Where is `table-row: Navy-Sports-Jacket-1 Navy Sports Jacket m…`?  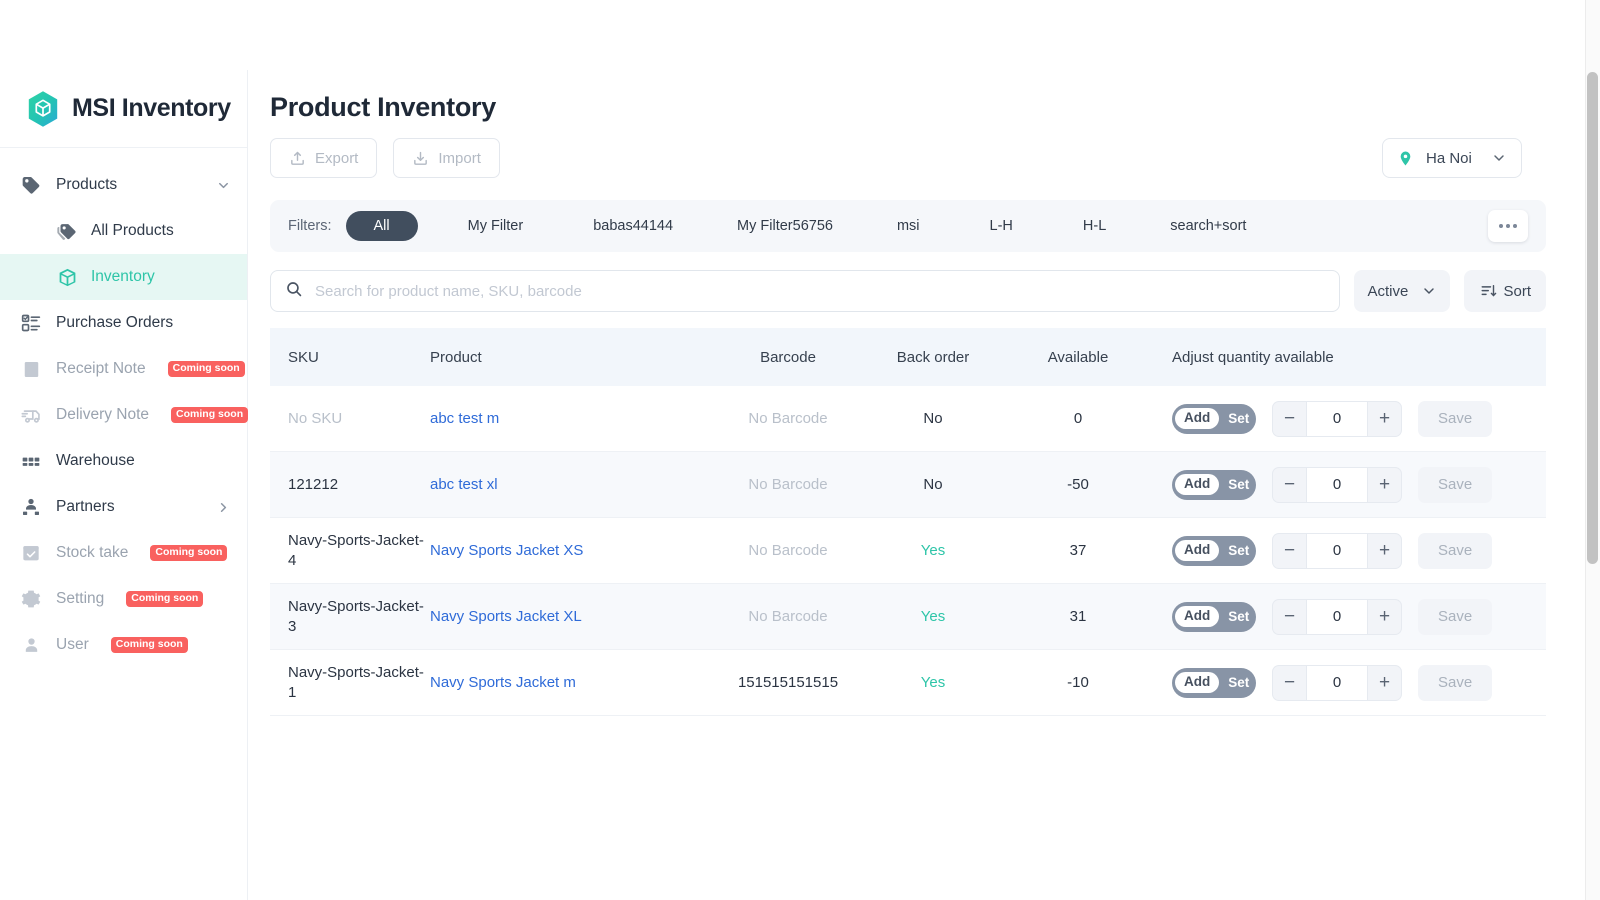 table-row: Navy-Sports-Jacket-1 Navy Sports Jacket m… is located at coordinates (908, 683).